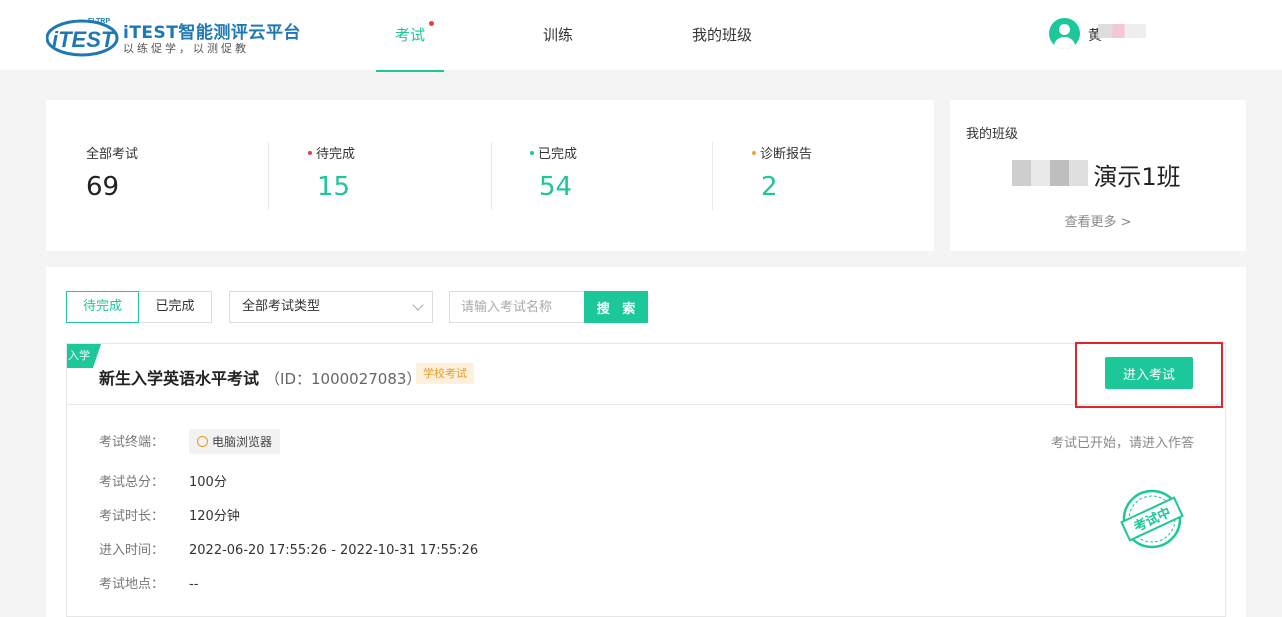 The height and width of the screenshot is (617, 1282). What do you see at coordinates (418, 305) in the screenshot?
I see `chevron-down-icon` at bounding box center [418, 305].